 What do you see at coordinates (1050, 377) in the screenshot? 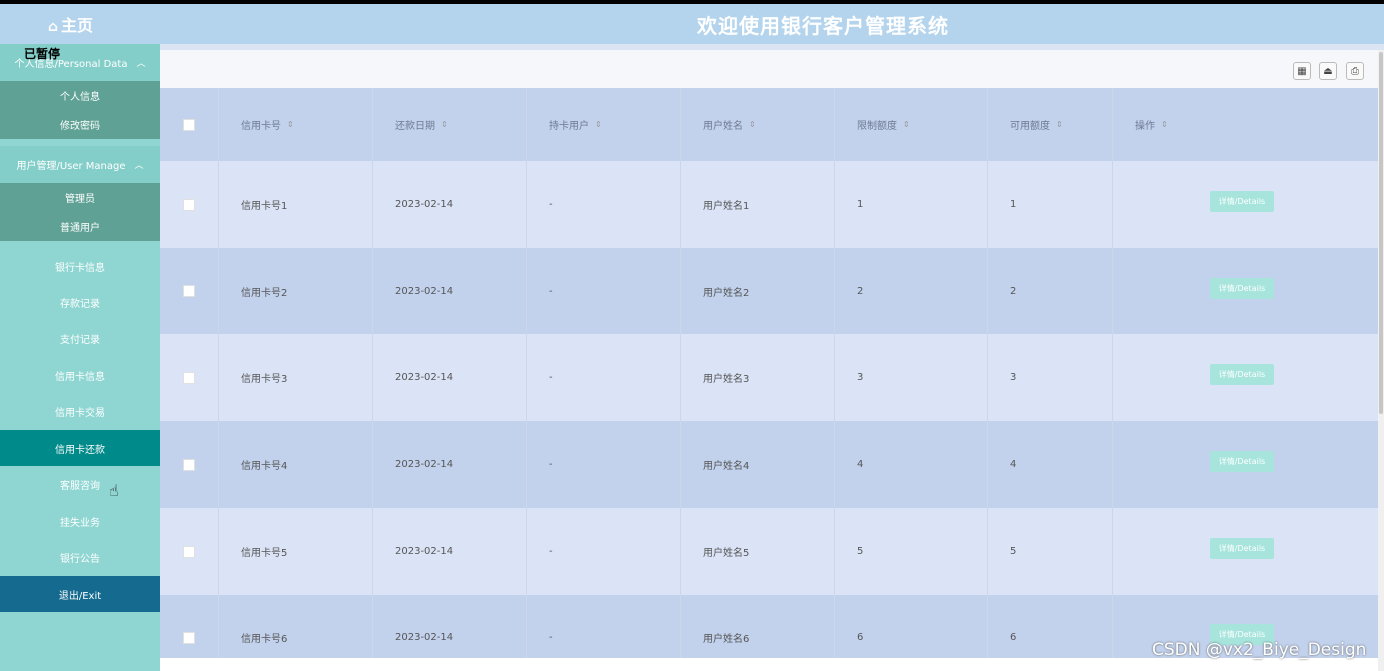
I see `cell-available: 3` at bounding box center [1050, 377].